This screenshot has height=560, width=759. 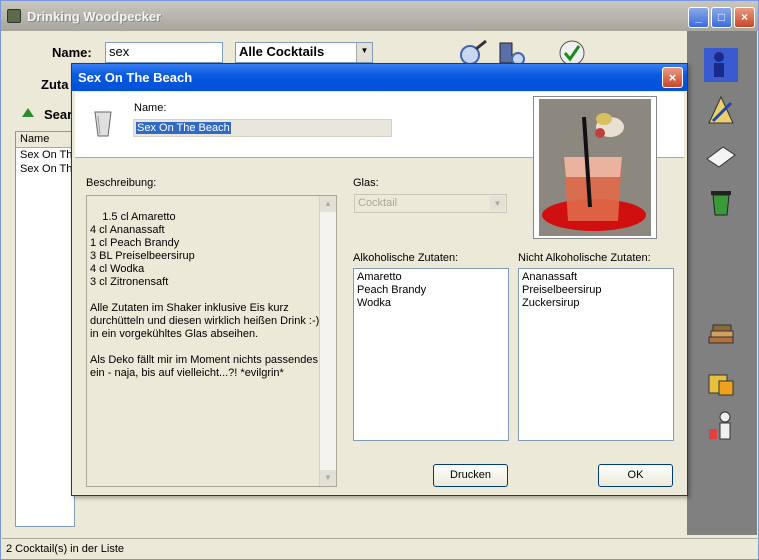 I want to click on close-button: ×, so click(x=744, y=17).